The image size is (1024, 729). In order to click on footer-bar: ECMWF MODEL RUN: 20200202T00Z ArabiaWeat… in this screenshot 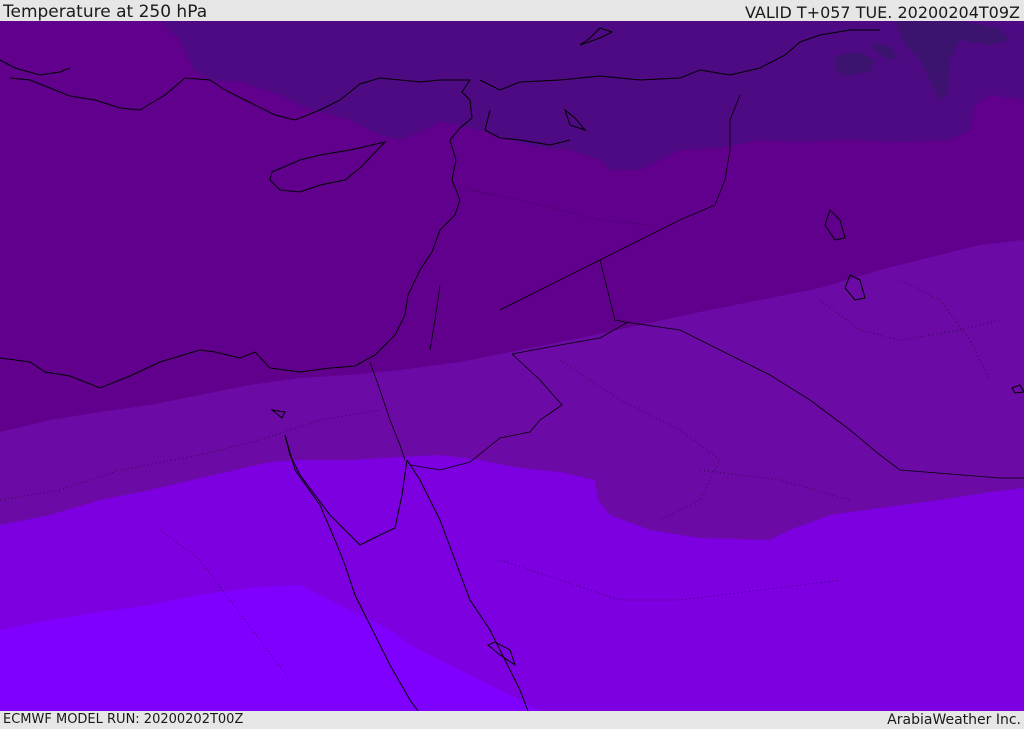, I will do `click(512, 720)`.